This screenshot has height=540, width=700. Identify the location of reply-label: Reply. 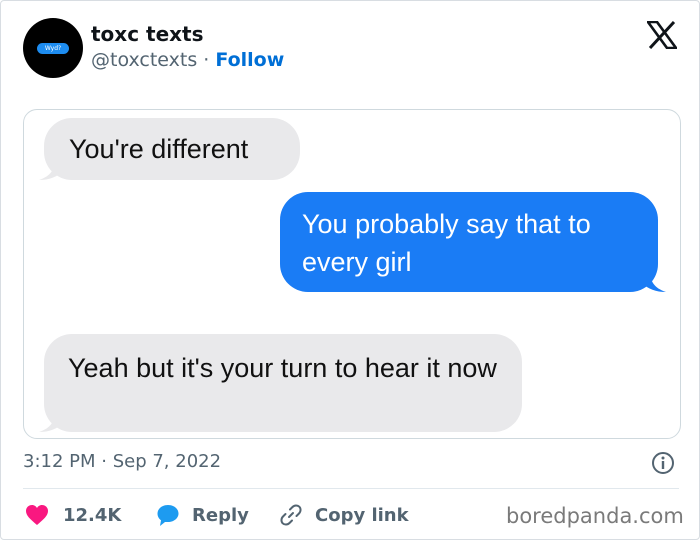
(220, 515).